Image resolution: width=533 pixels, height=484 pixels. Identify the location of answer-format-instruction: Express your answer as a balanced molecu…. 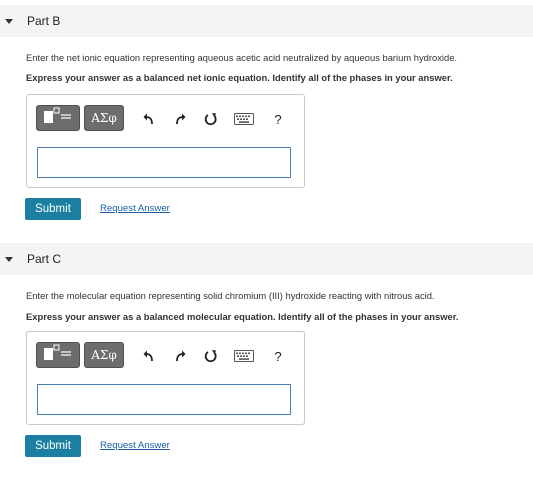
(242, 316).